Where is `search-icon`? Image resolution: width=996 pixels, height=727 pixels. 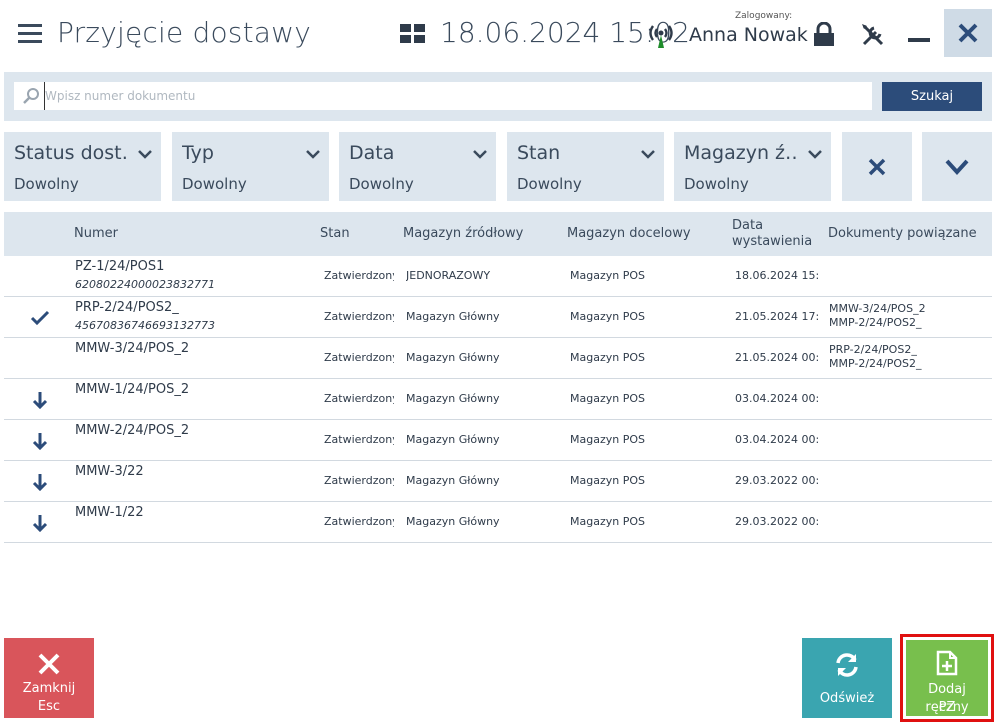
search-icon is located at coordinates (31, 96).